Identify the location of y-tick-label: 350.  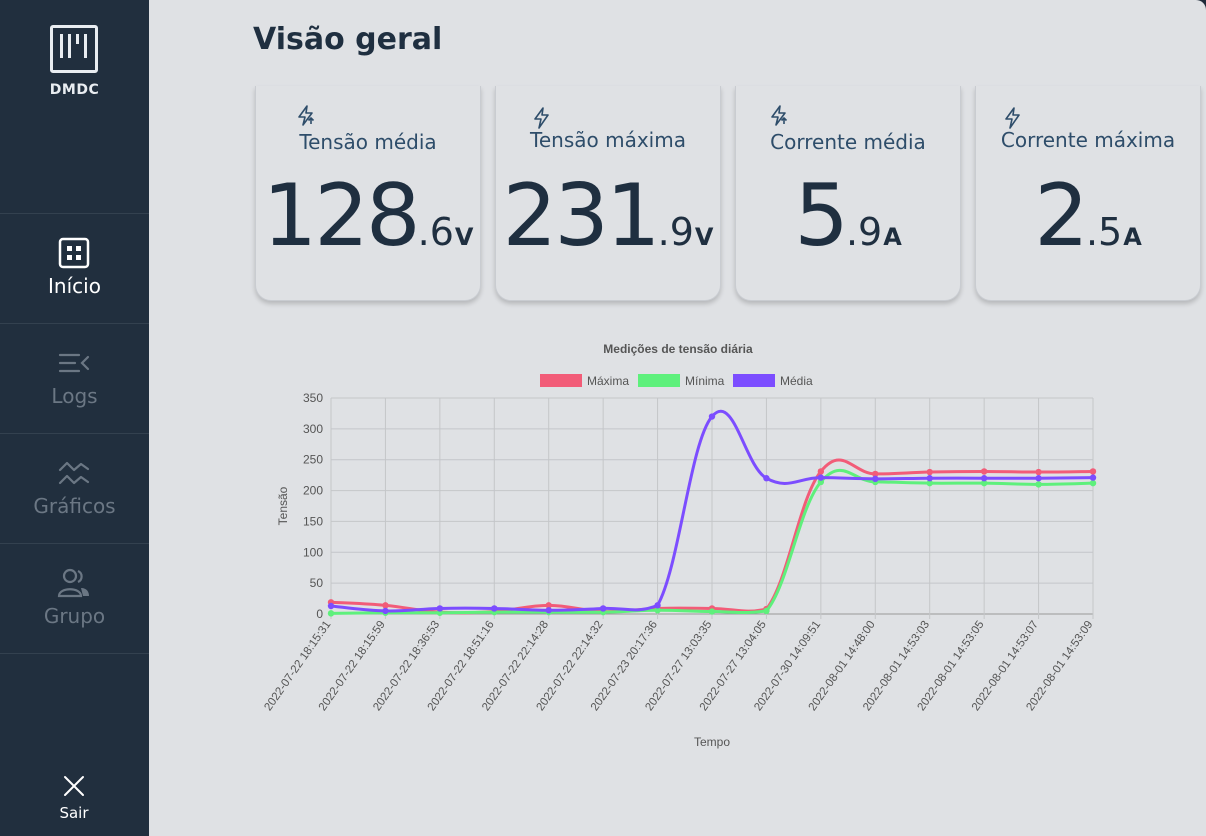
(313, 398).